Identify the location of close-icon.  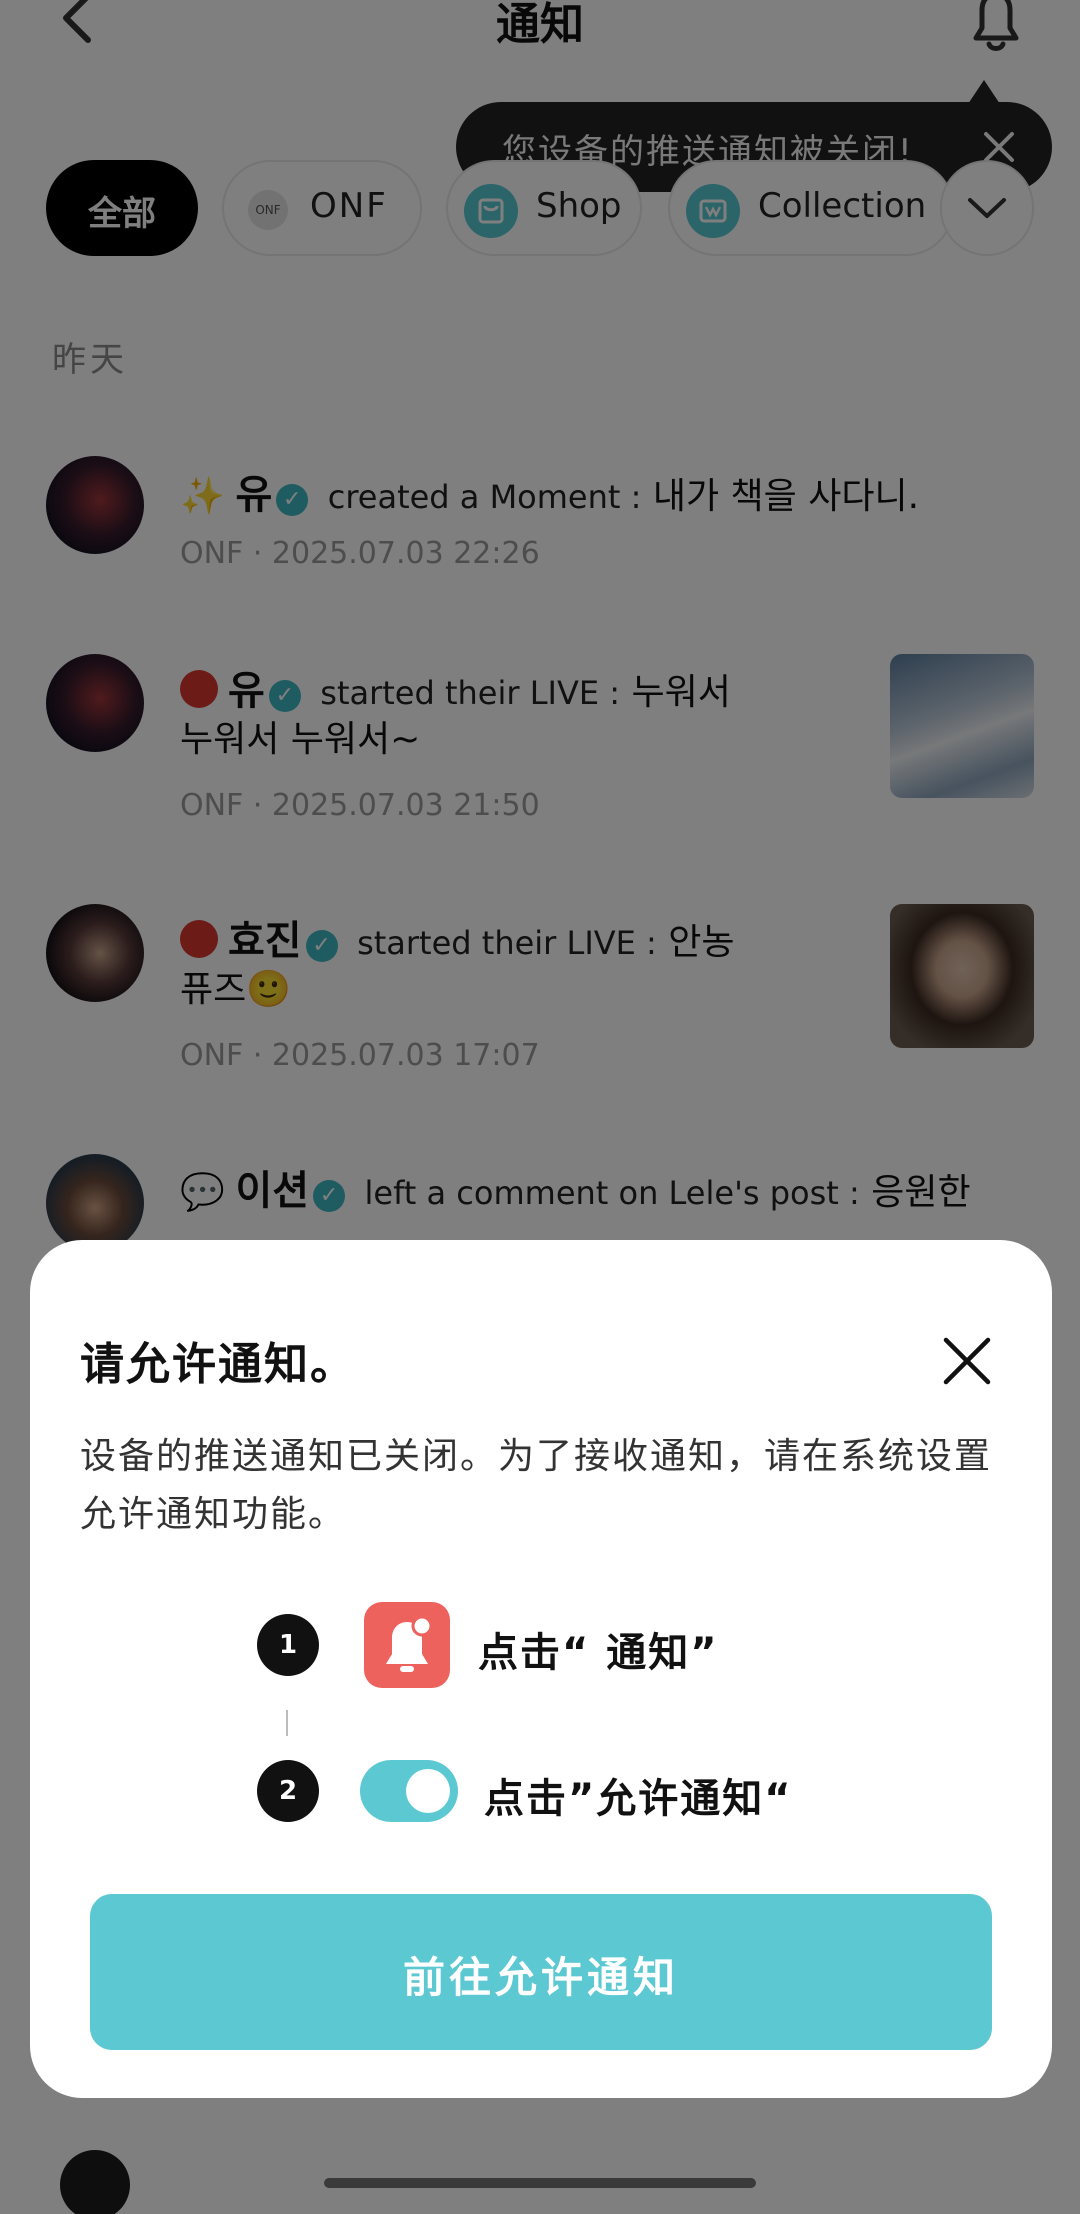
(967, 1361).